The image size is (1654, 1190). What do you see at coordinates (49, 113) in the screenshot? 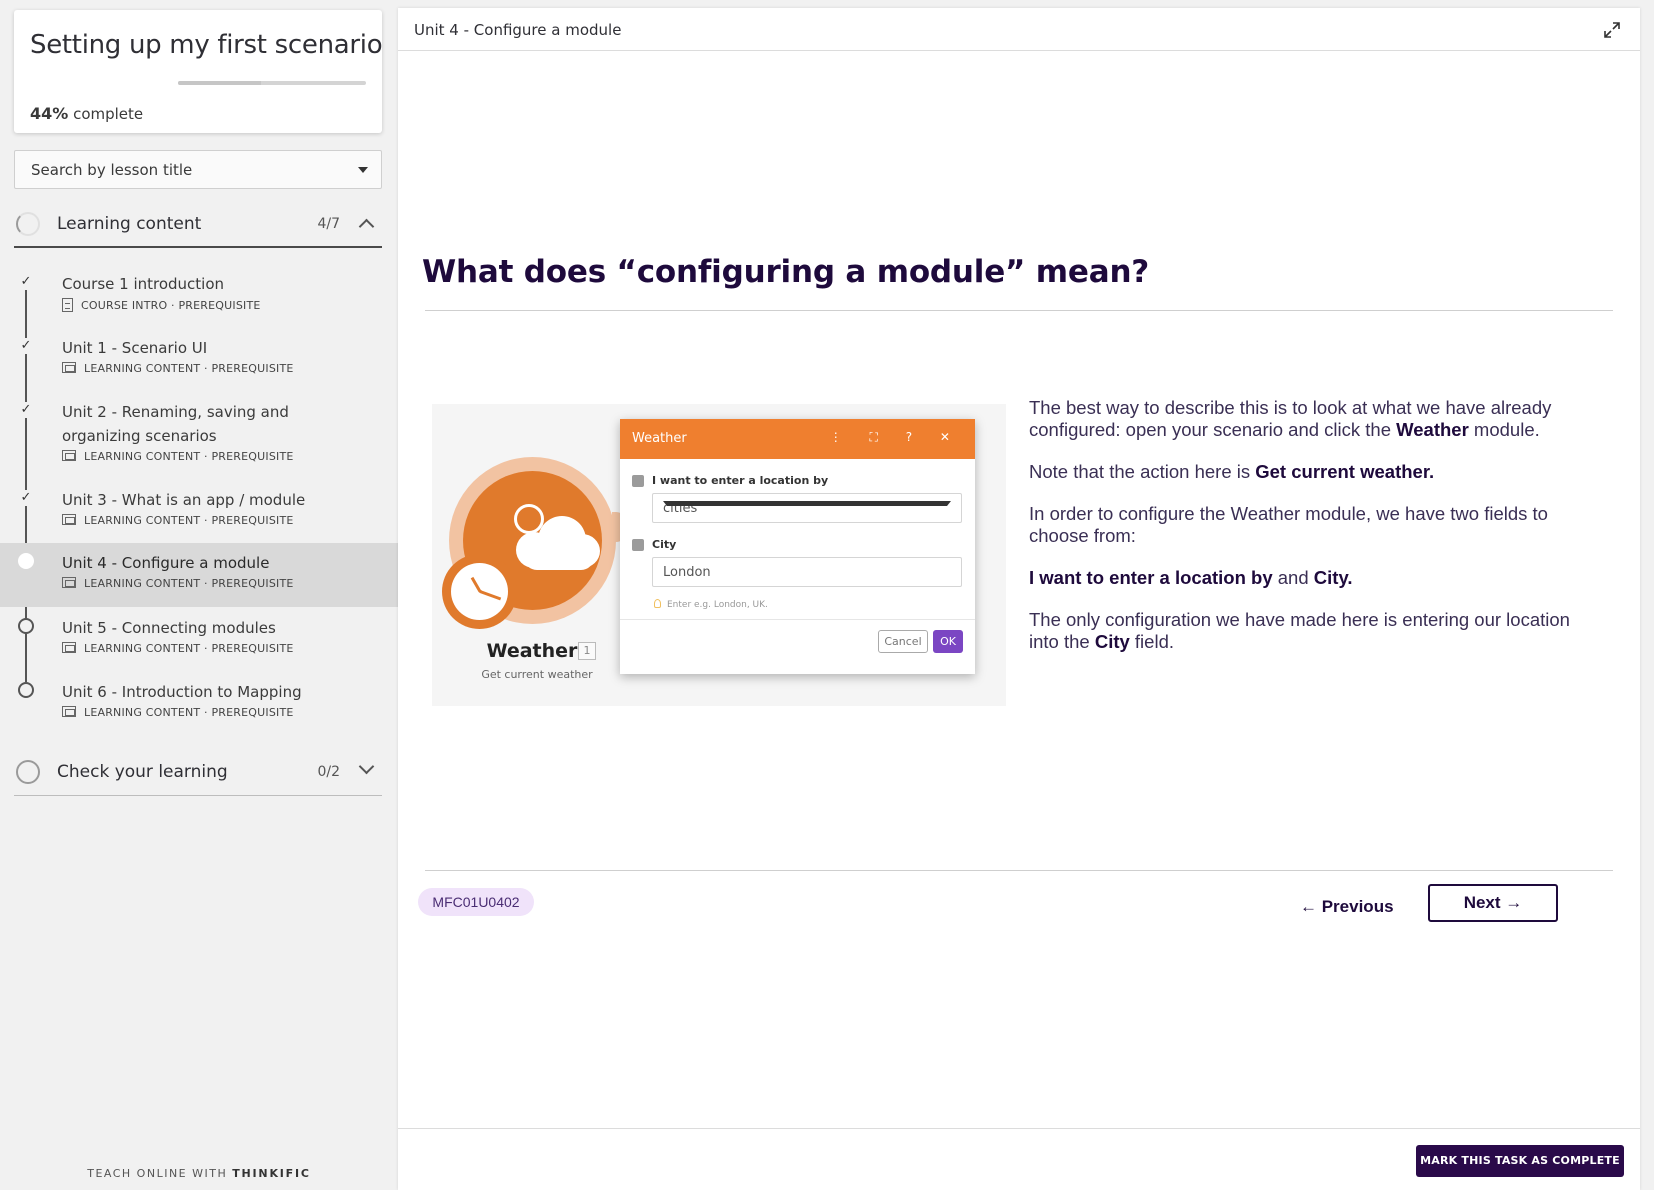
I see `progress-percent: 44%` at bounding box center [49, 113].